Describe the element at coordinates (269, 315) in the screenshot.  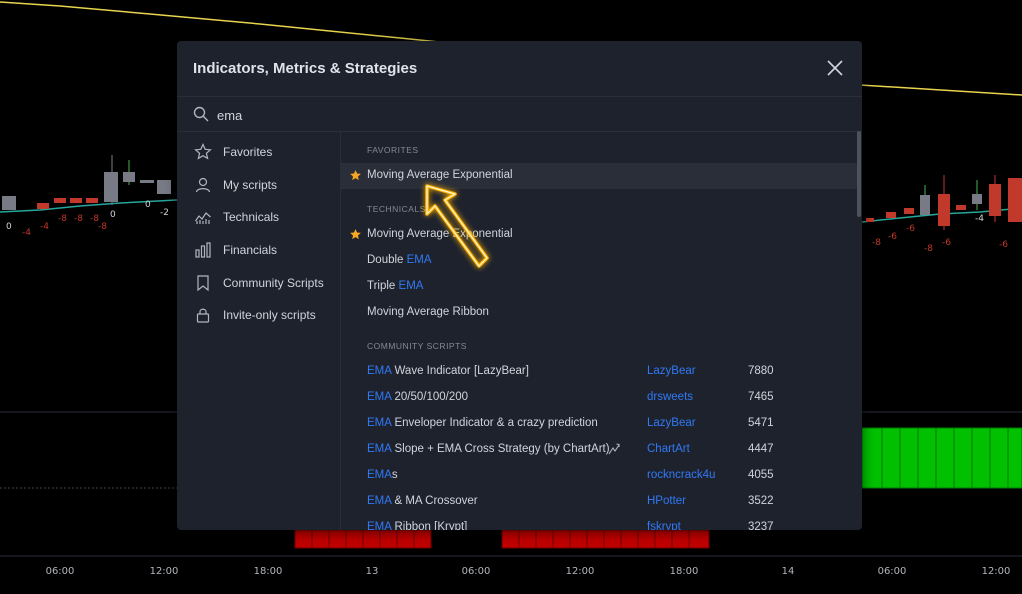
I see `sidebar-item-label: Invite-only scripts` at that location.